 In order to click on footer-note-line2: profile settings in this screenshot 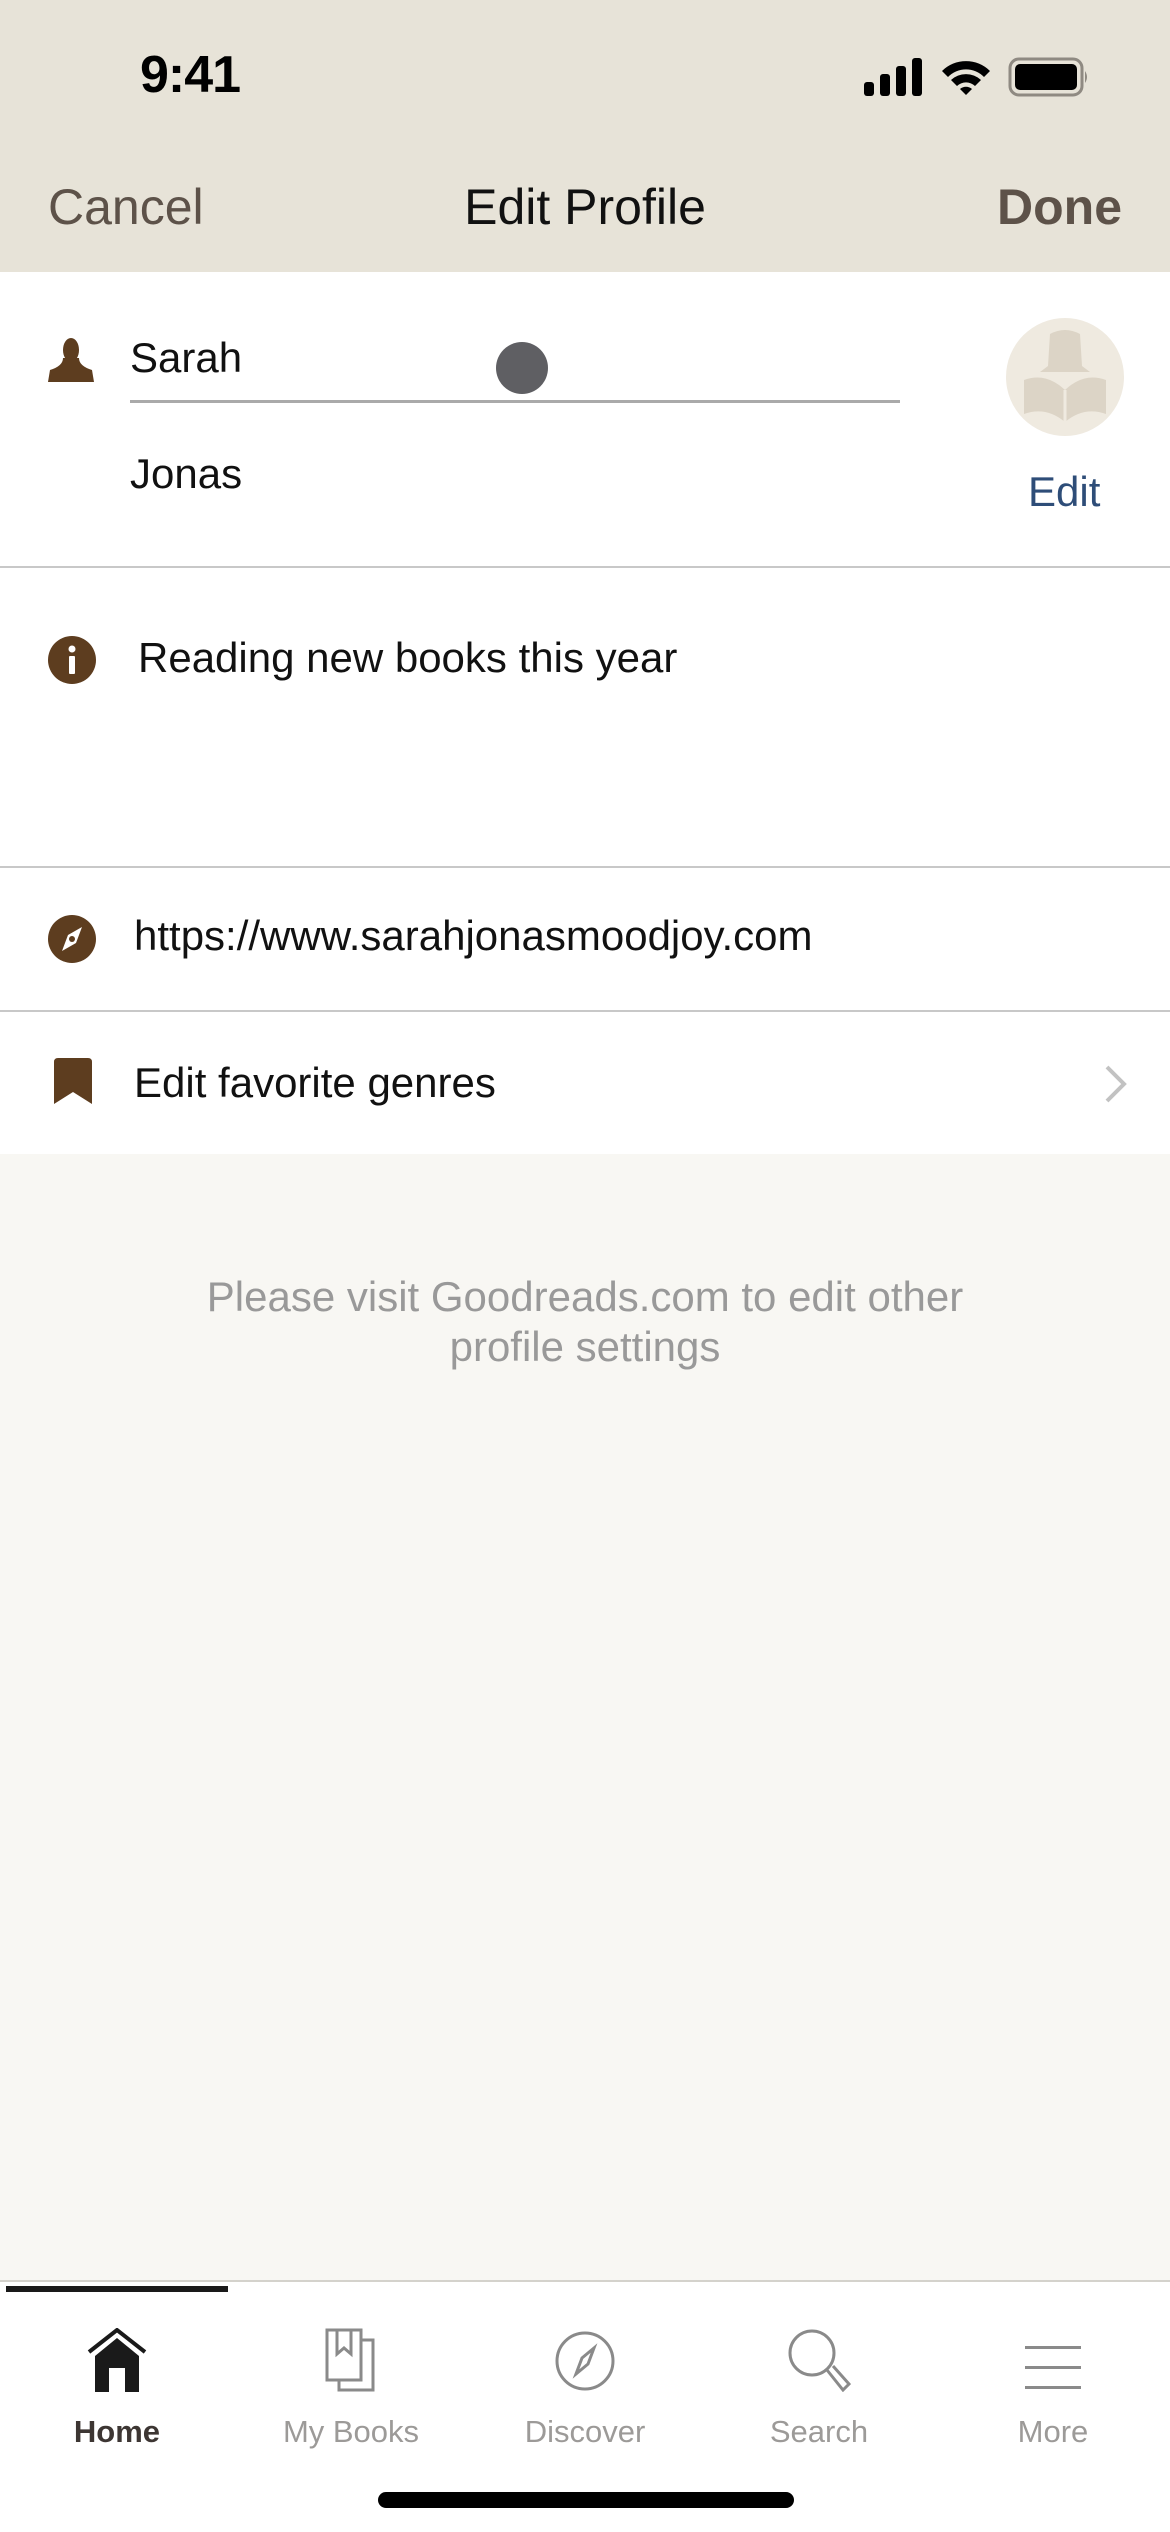, I will do `click(585, 1346)`.